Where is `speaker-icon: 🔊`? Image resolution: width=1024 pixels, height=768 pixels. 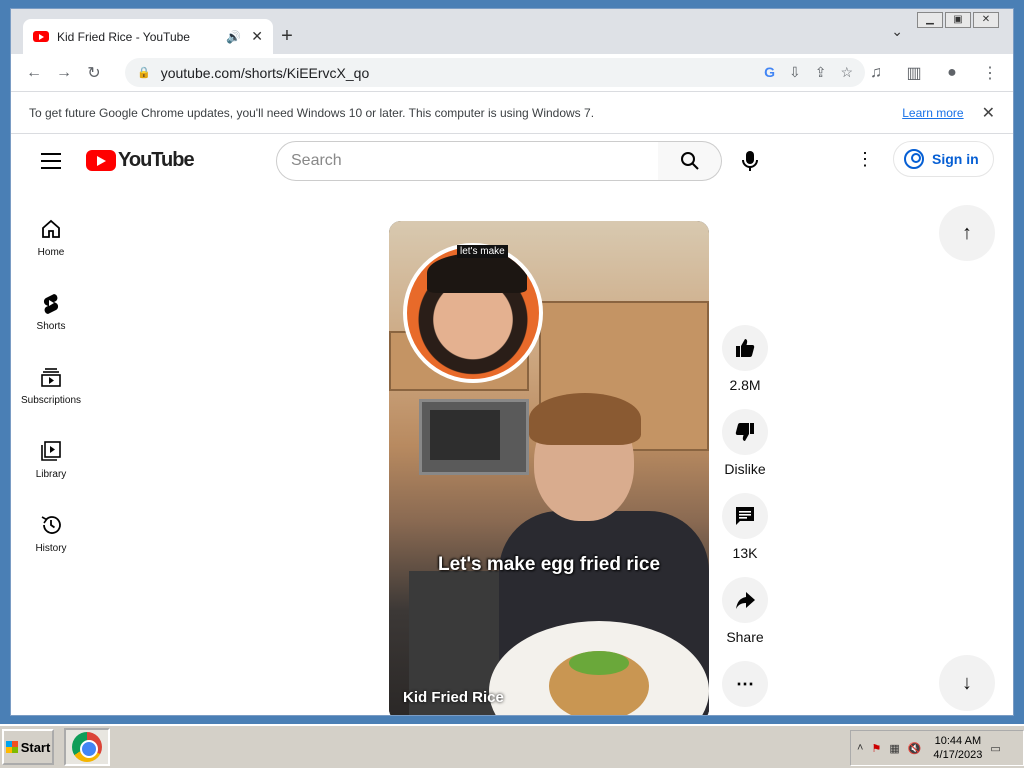
speaker-icon: 🔊 is located at coordinates (233, 37).